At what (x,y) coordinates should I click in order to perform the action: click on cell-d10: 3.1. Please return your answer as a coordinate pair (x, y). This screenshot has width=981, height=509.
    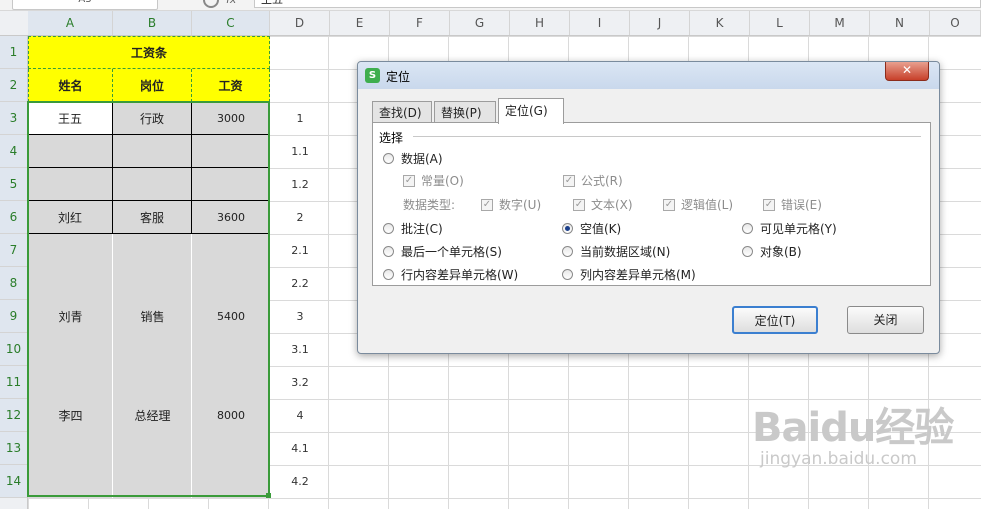
    Looking at the image, I should click on (300, 349).